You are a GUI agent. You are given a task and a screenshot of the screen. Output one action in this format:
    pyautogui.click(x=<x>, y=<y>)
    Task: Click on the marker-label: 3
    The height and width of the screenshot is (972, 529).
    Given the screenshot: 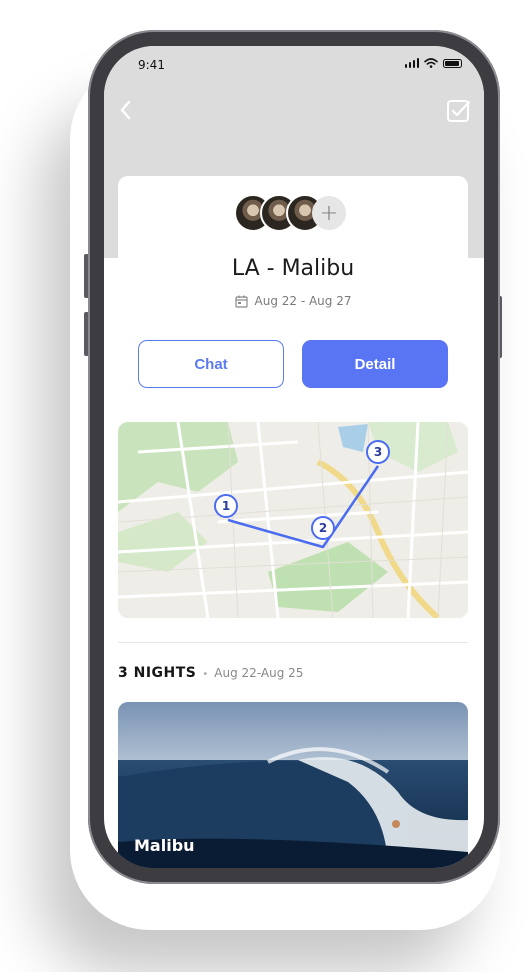 What is the action you would take?
    pyautogui.click(x=378, y=452)
    